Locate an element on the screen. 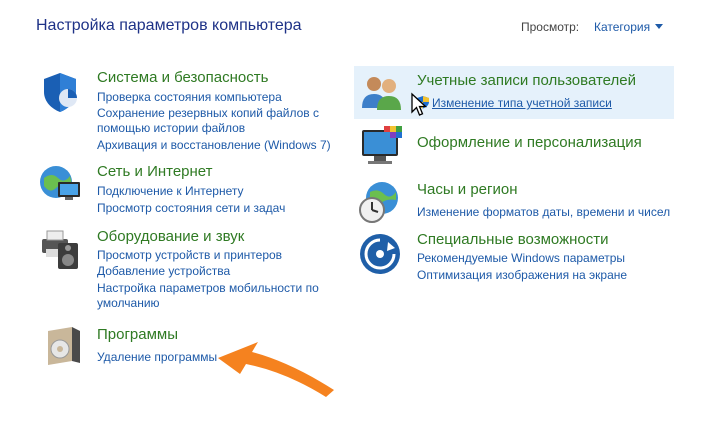 This screenshot has height=427, width=720. link-file-history-cont: помощью истории файлов is located at coordinates (171, 128).